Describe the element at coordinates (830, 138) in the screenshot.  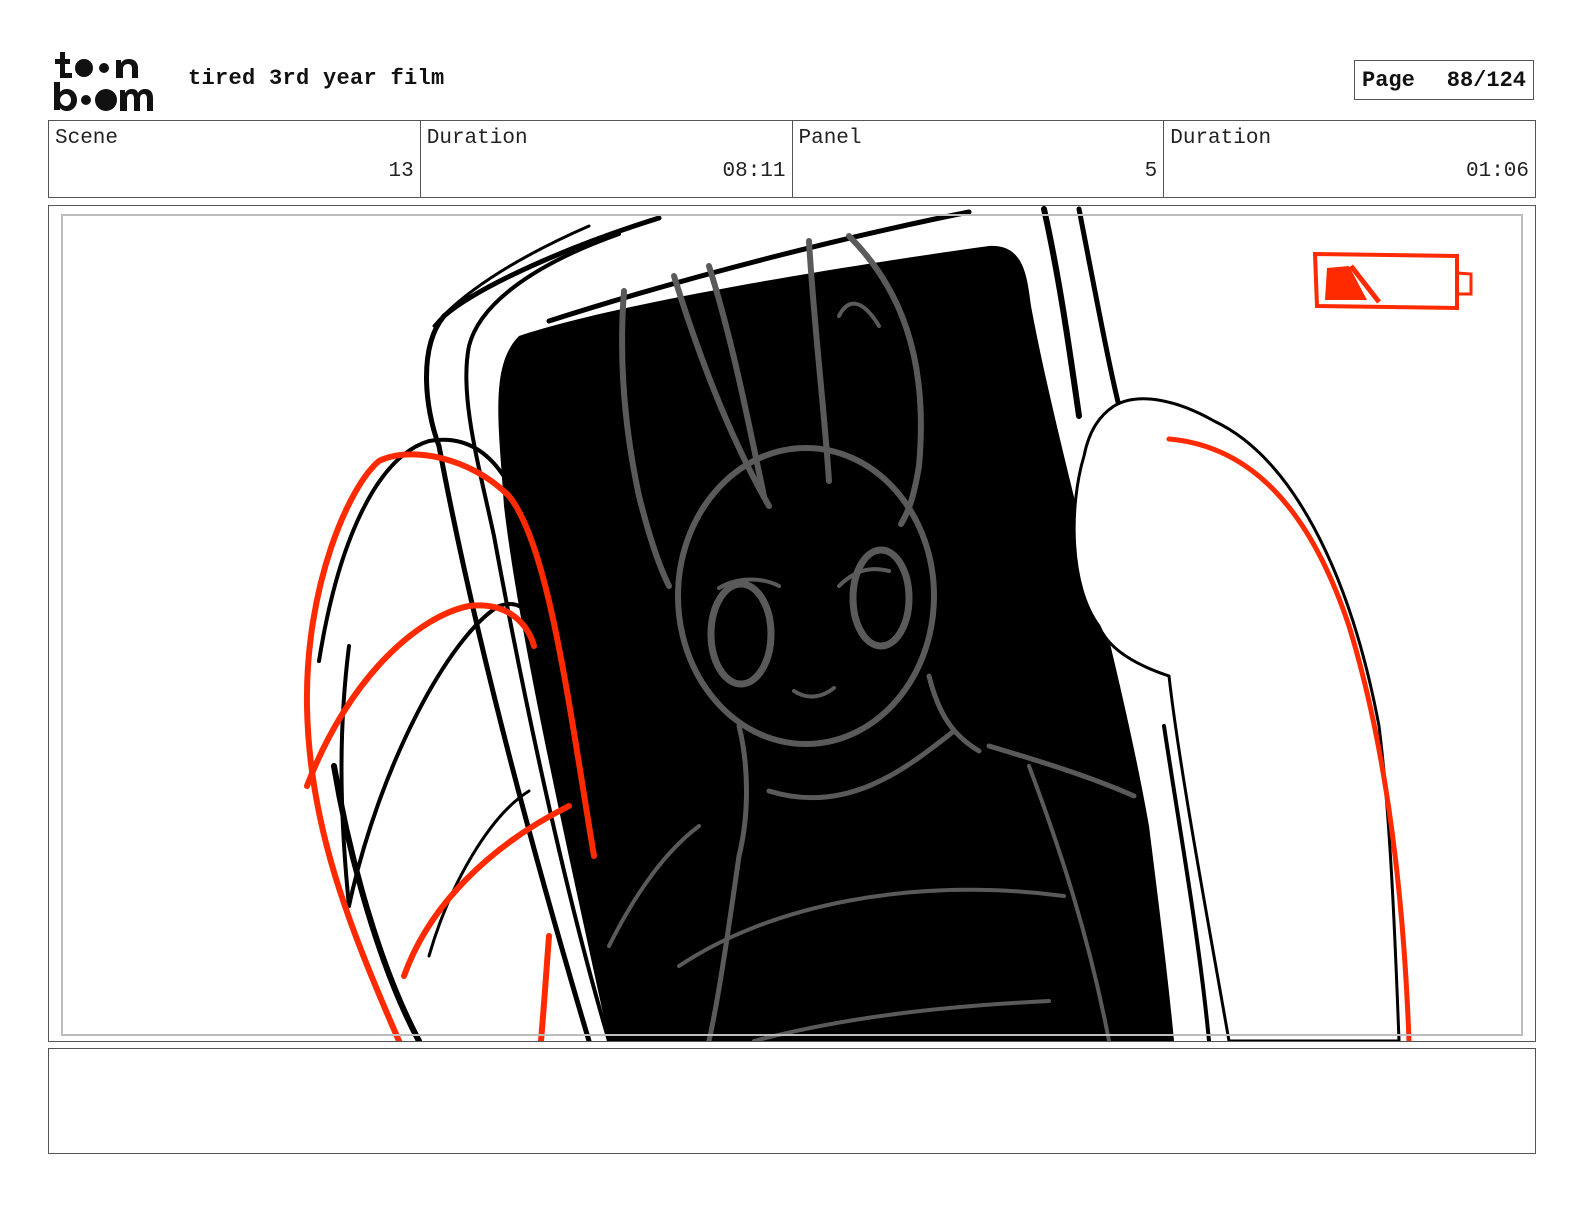
I see `panel-label: Panel` at that location.